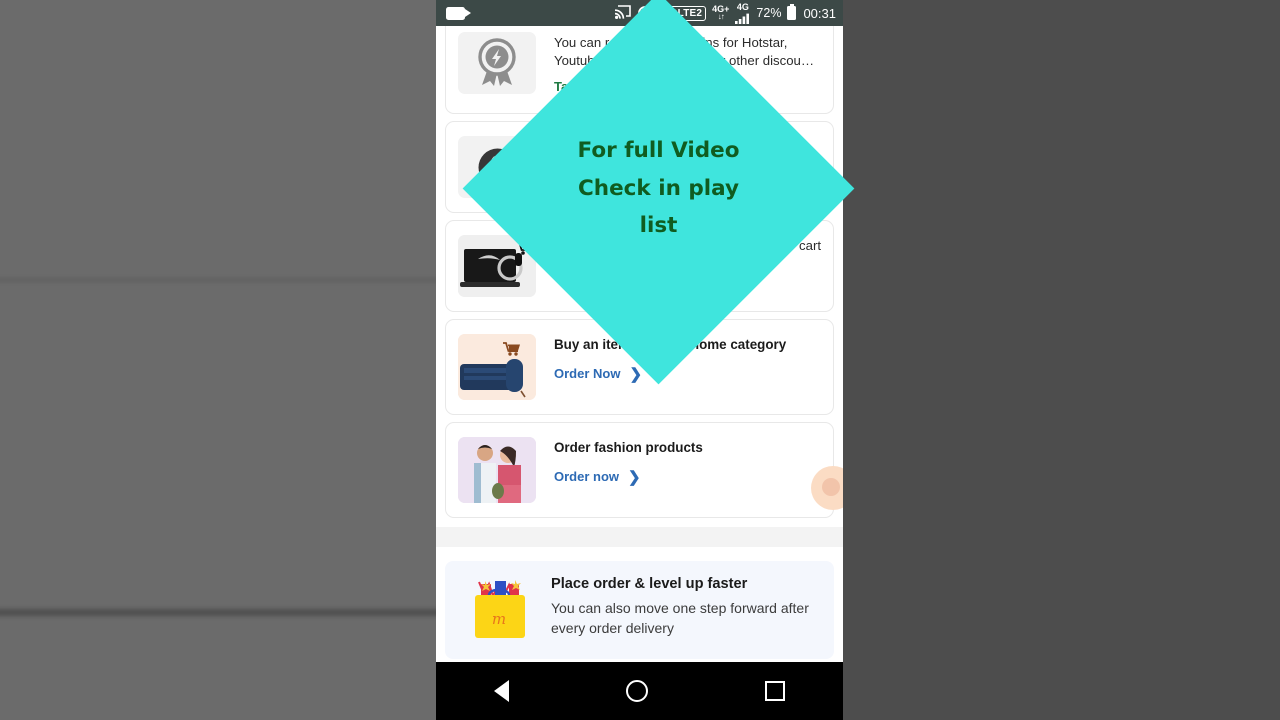  What do you see at coordinates (636, 691) in the screenshot?
I see `home-button` at bounding box center [636, 691].